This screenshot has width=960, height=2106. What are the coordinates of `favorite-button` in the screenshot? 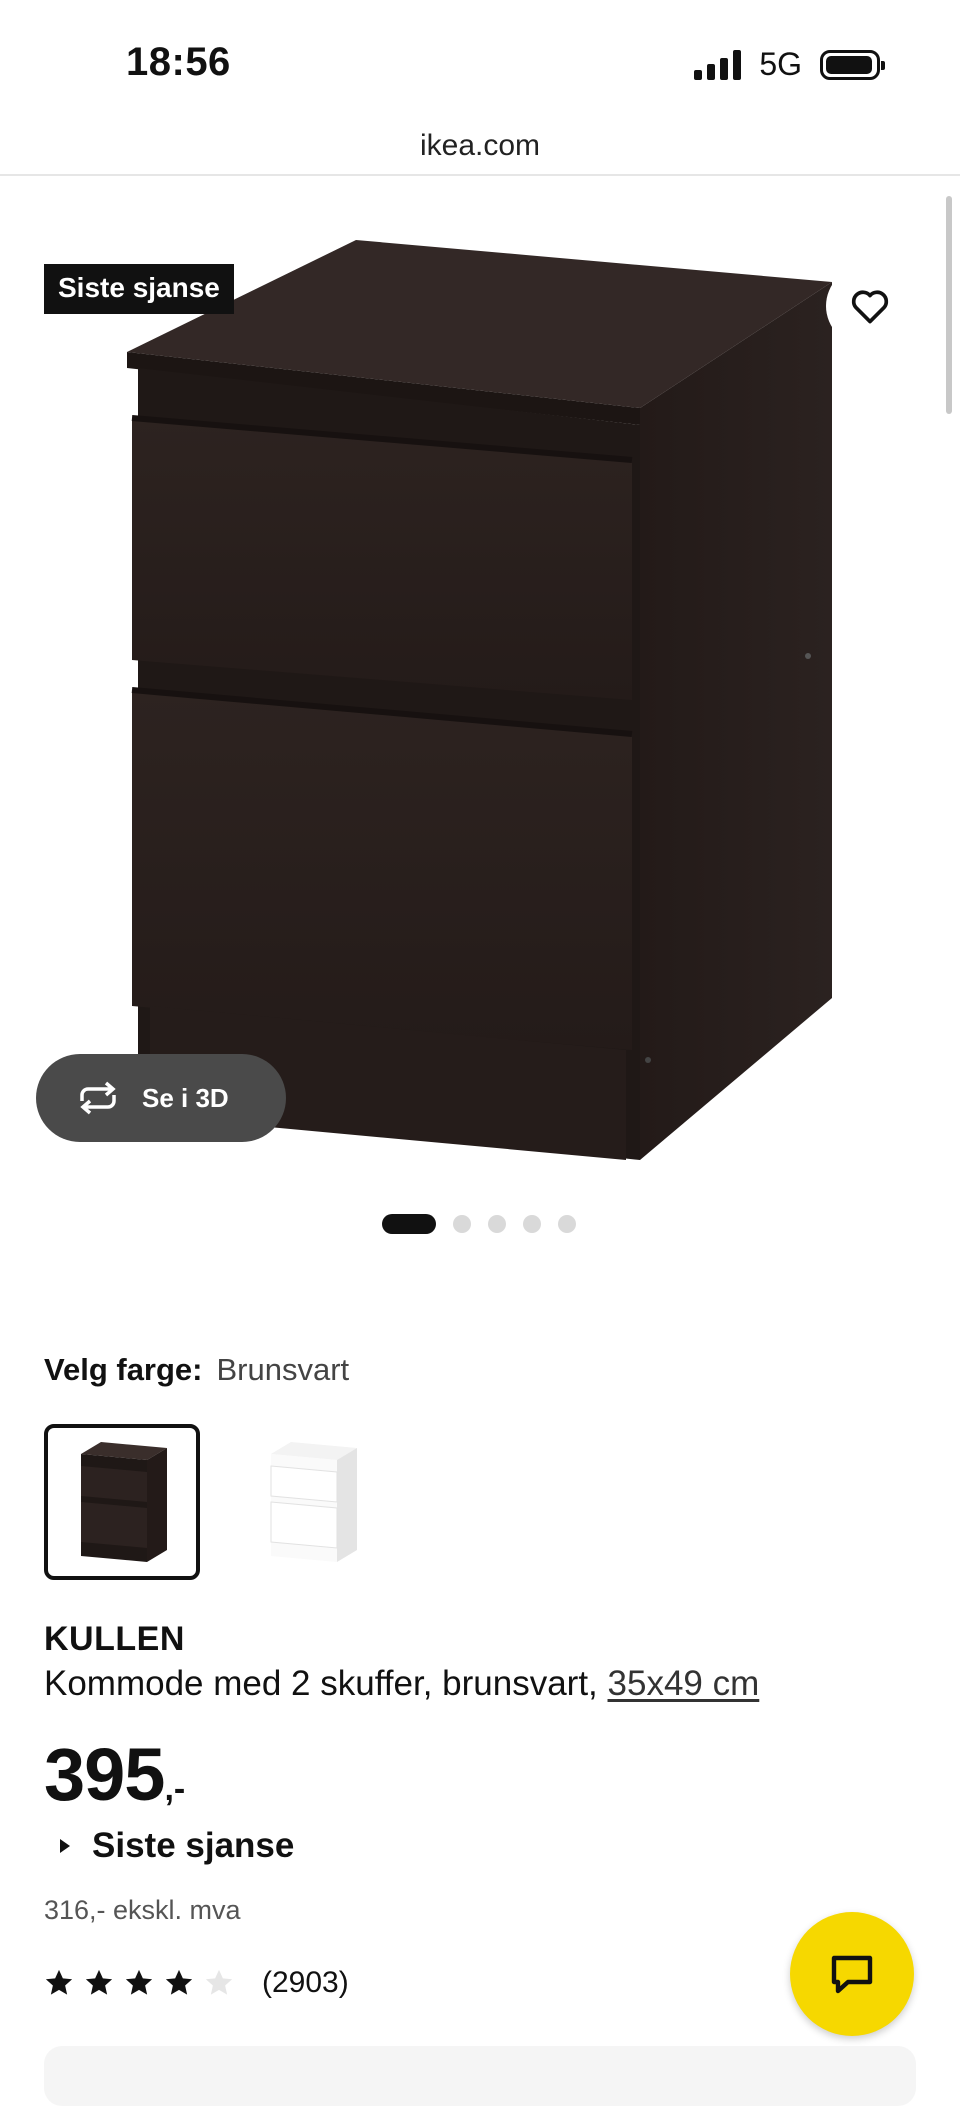 It's located at (870, 306).